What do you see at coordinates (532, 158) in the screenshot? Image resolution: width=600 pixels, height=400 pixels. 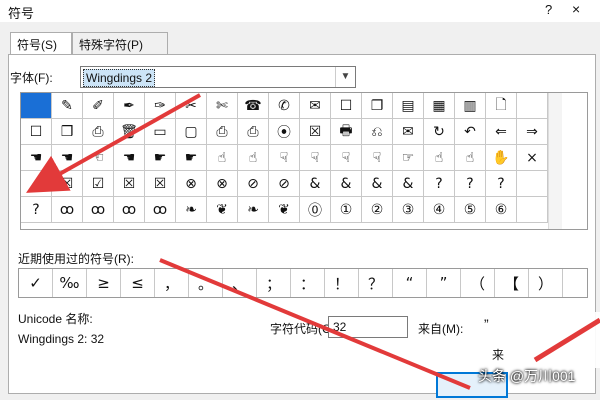 I see `symbol-cell: ×` at bounding box center [532, 158].